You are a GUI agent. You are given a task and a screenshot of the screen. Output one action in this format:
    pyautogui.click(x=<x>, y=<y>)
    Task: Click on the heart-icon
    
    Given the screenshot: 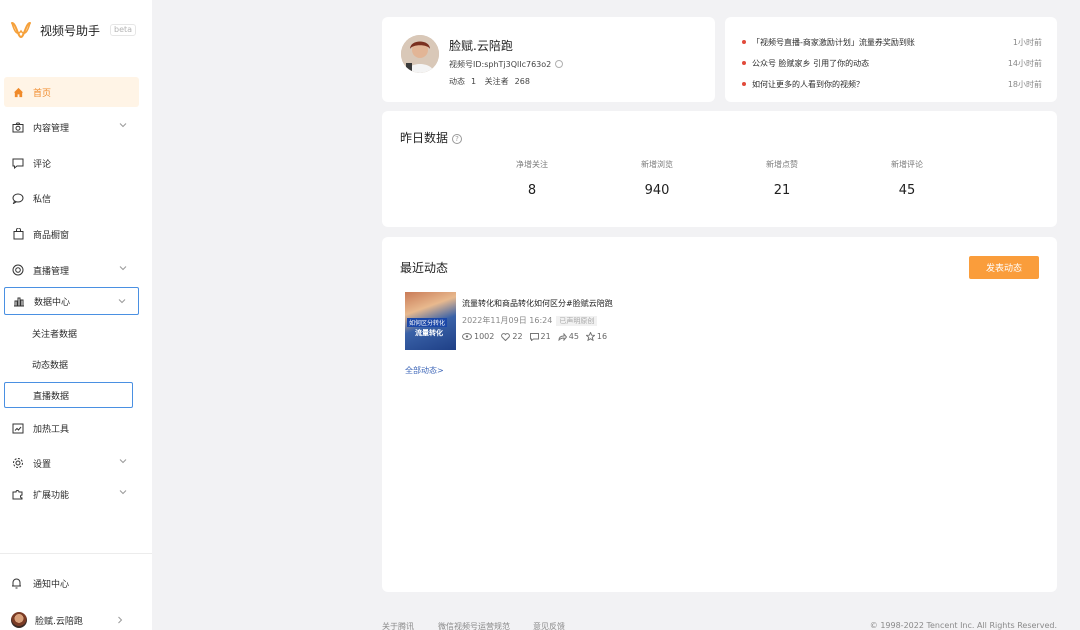 What is the action you would take?
    pyautogui.click(x=506, y=336)
    